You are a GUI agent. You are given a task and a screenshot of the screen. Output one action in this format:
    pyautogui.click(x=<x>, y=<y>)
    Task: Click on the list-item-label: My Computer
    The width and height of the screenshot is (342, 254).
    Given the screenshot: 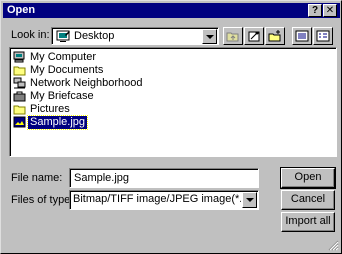 What is the action you would take?
    pyautogui.click(x=63, y=57)
    